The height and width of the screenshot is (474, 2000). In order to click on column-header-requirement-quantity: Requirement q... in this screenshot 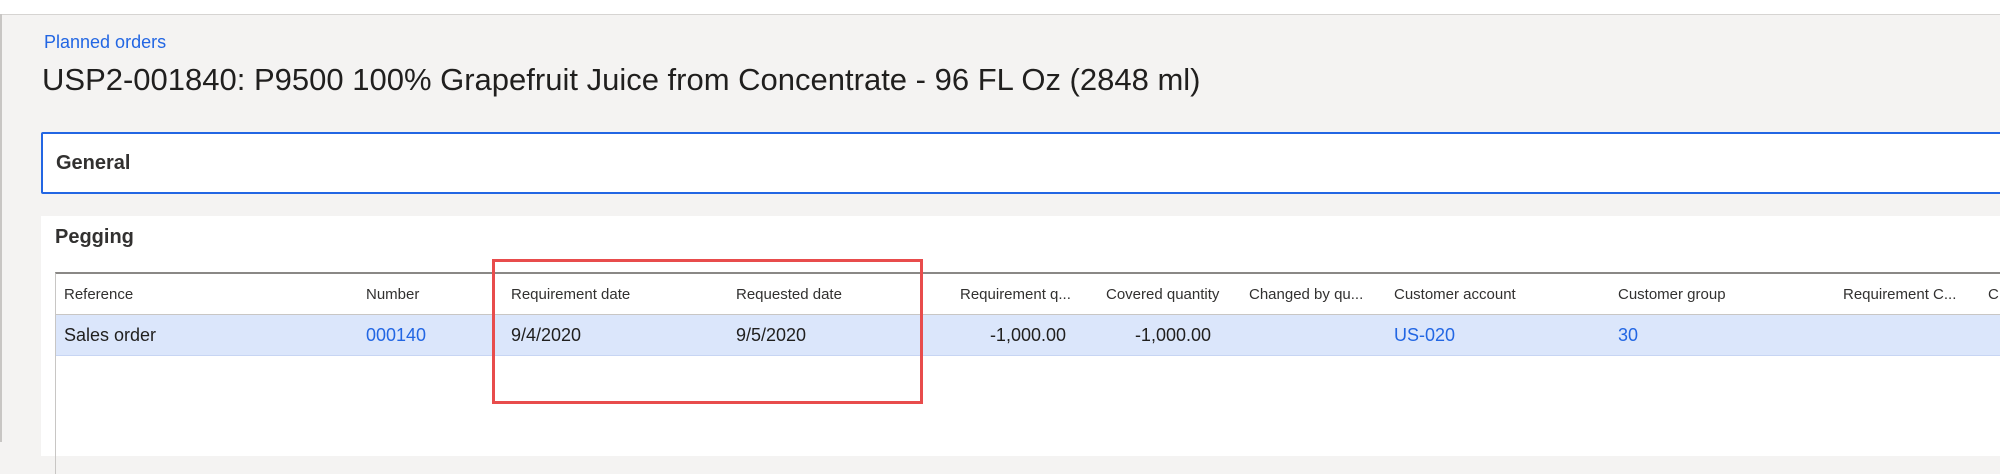, I will do `click(1015, 294)`.